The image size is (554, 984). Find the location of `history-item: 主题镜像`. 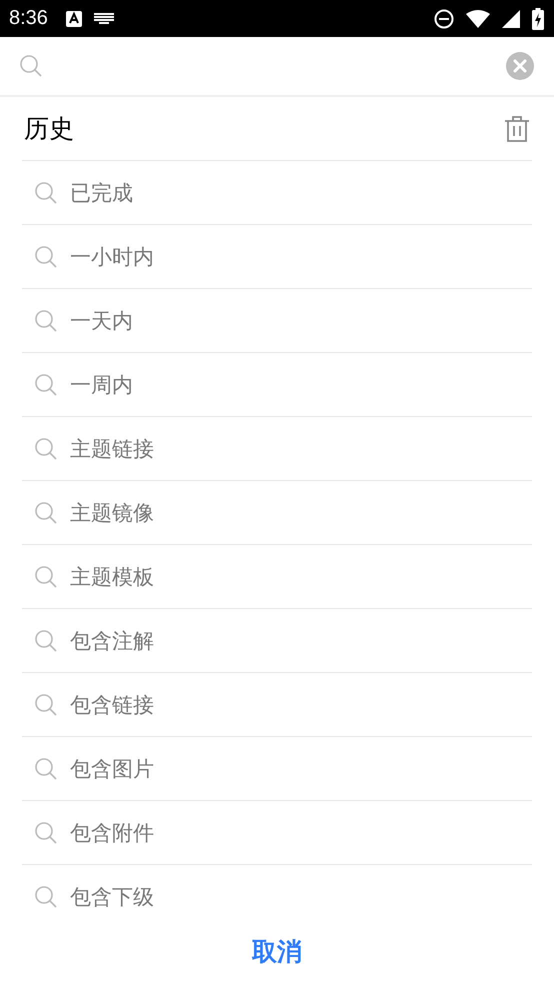

history-item: 主题镜像 is located at coordinates (277, 513).